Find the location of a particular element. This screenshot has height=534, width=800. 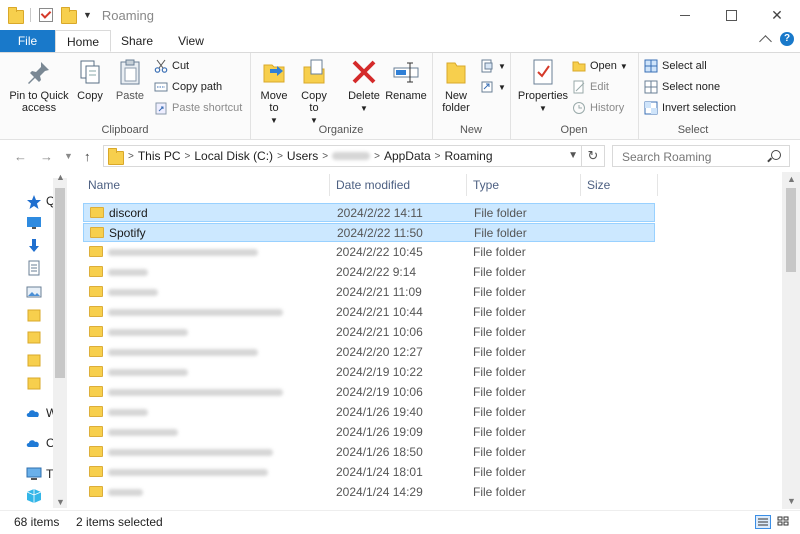

table-row: 2024/2/19 10:22 File folder is located at coordinates (369, 372).